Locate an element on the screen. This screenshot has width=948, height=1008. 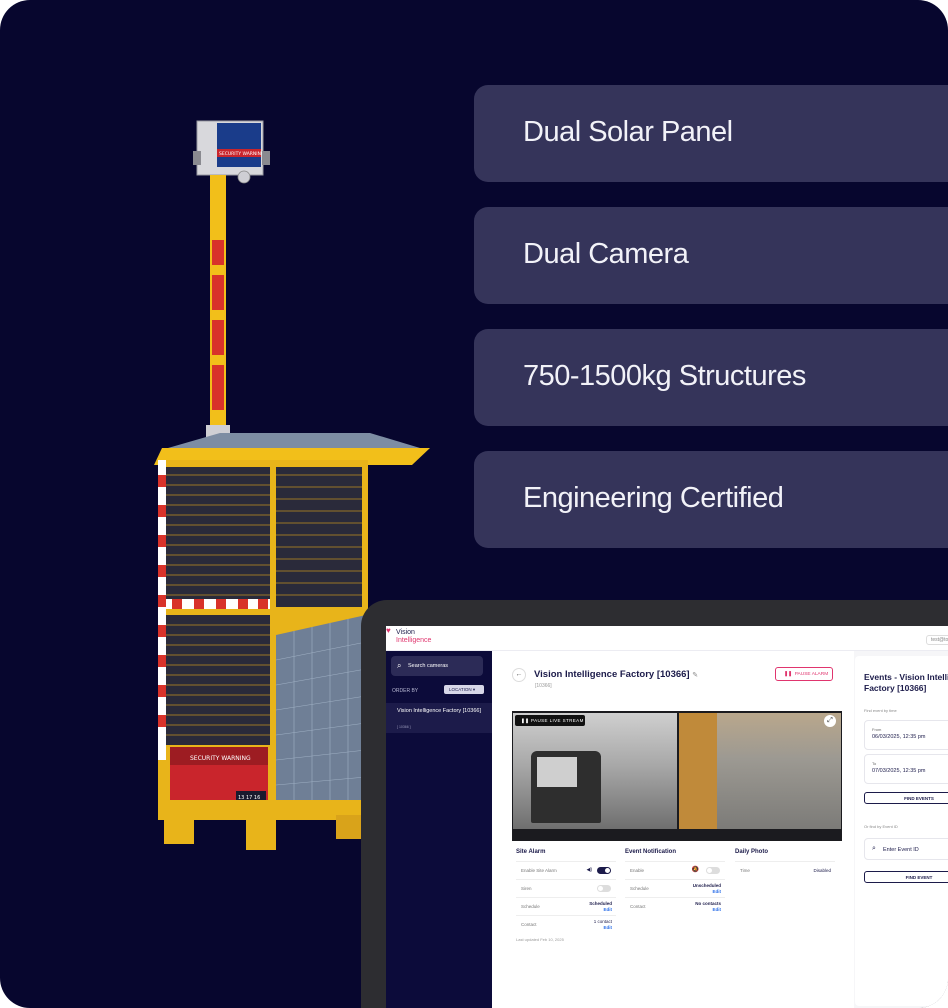
row-value: Unscheduled is located at coordinates (706, 885).